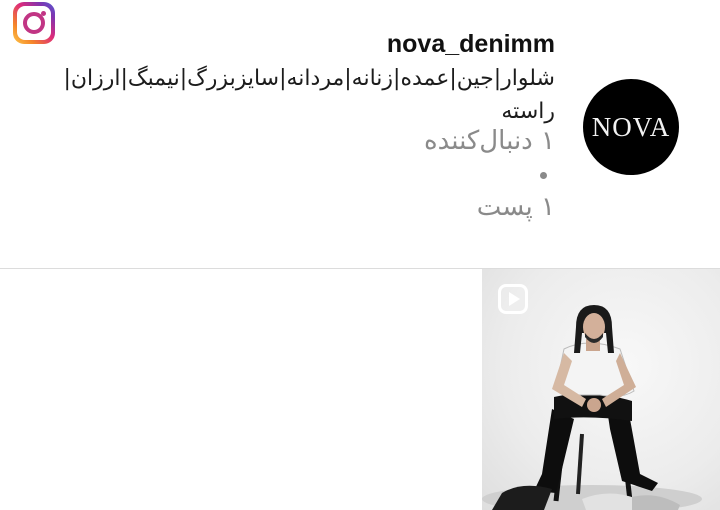 Image resolution: width=720 pixels, height=510 pixels. I want to click on profile-username: nova_denimm, so click(471, 44).